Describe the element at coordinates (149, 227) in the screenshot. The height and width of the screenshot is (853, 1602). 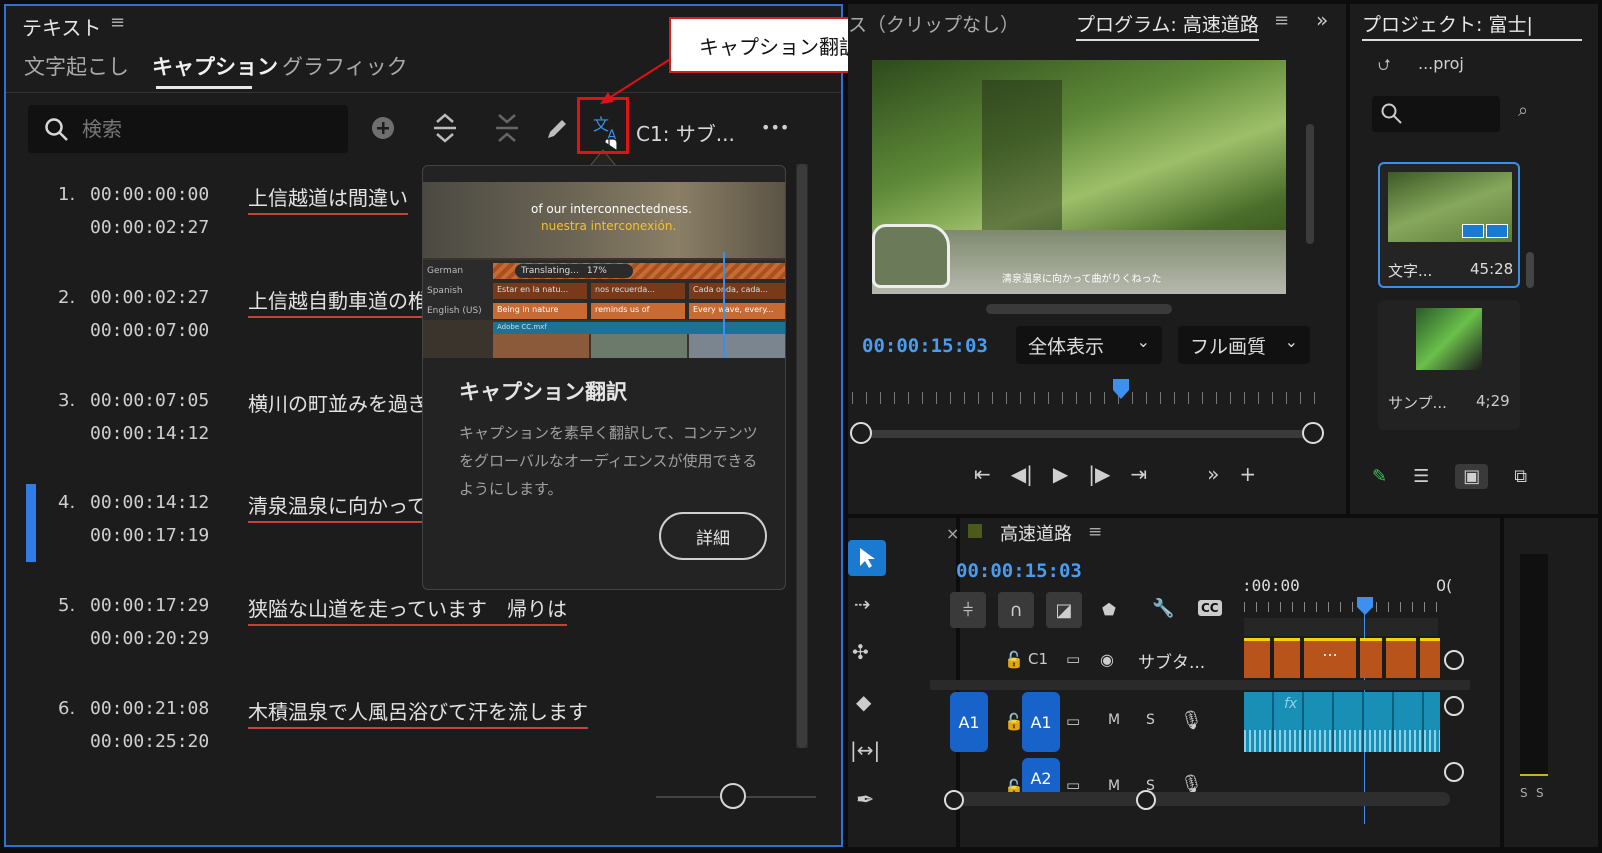
I see `caption-out-time: 00:00:02:27` at that location.